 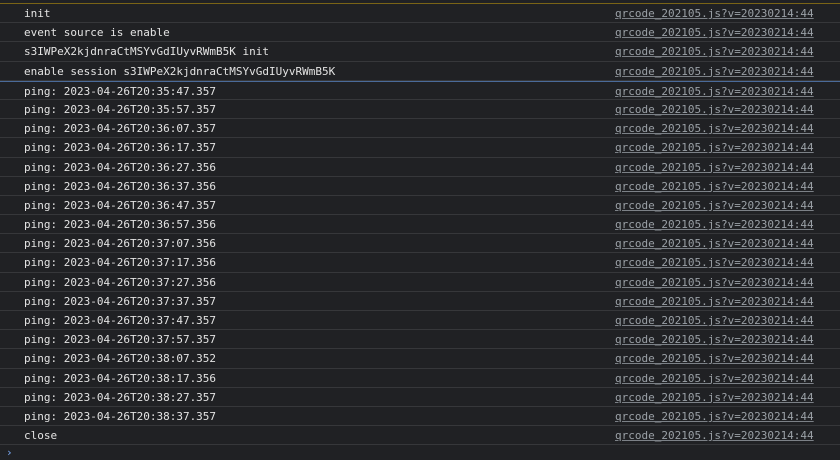 I want to click on console-message-text: ping: 2023-04-26T20:37:57.357, so click(x=120, y=340).